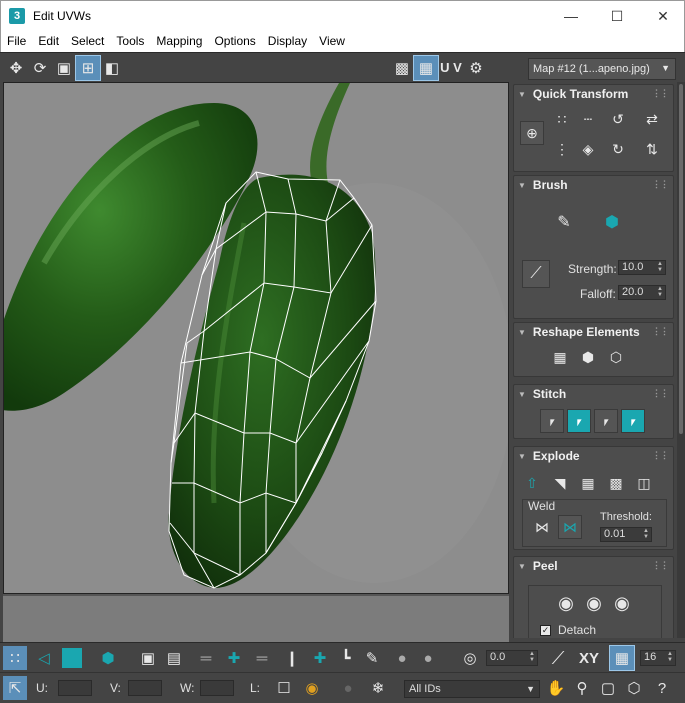  What do you see at coordinates (594, 603) in the screenshot?
I see `peel-mode-icon: ◉` at bounding box center [594, 603].